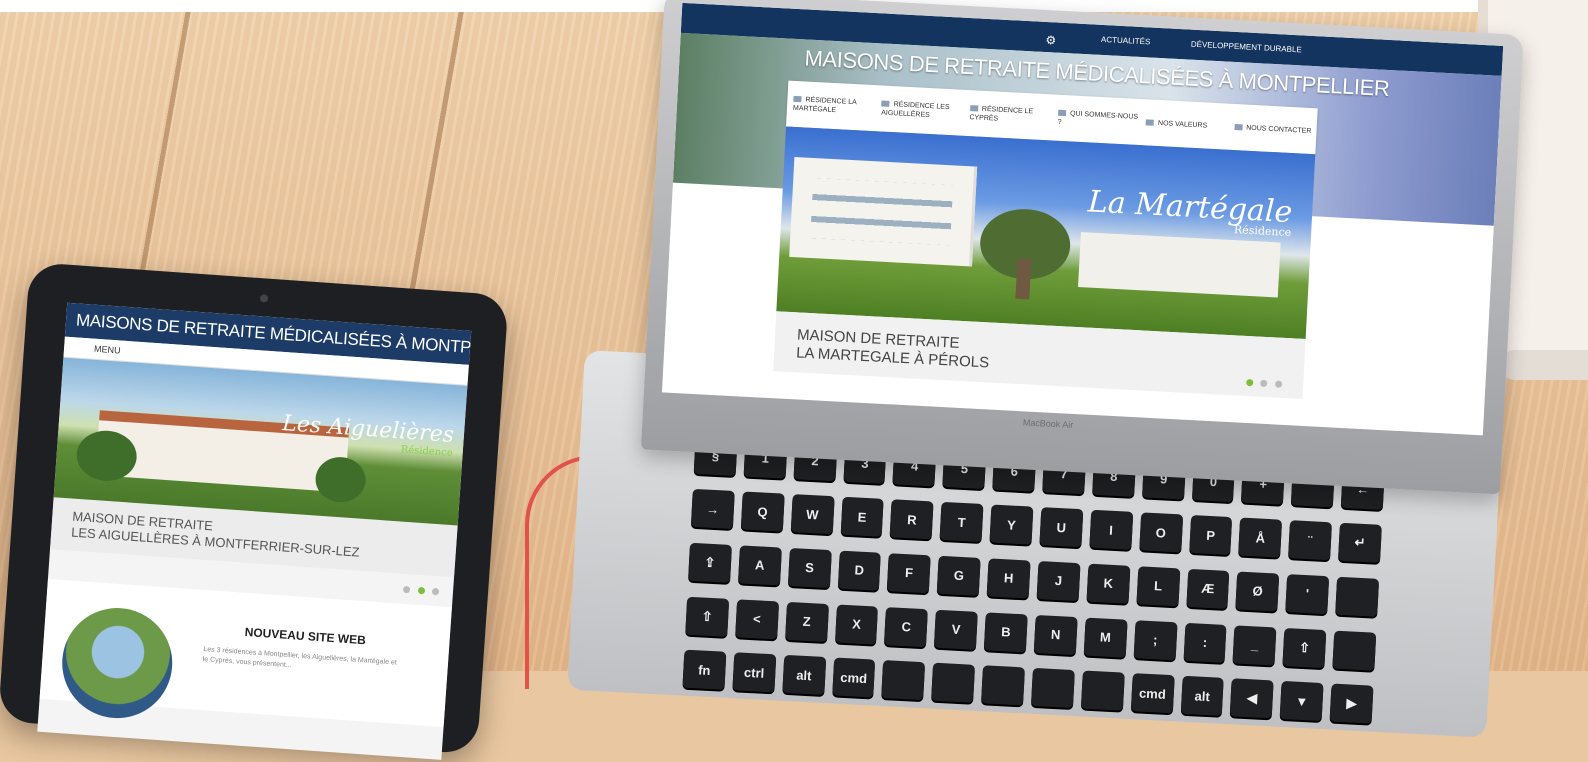 The image size is (1588, 762). I want to click on keyboard-key: Å, so click(1260, 537).